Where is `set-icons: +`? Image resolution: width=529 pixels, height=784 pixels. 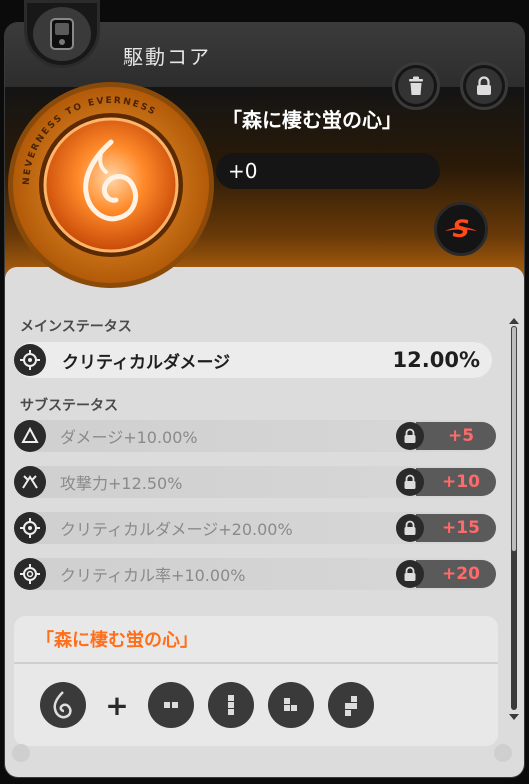 set-icons: + is located at coordinates (207, 705).